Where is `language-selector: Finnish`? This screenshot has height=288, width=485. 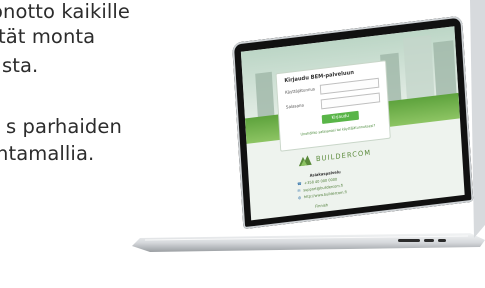 language-selector: Finnish is located at coordinates (321, 205).